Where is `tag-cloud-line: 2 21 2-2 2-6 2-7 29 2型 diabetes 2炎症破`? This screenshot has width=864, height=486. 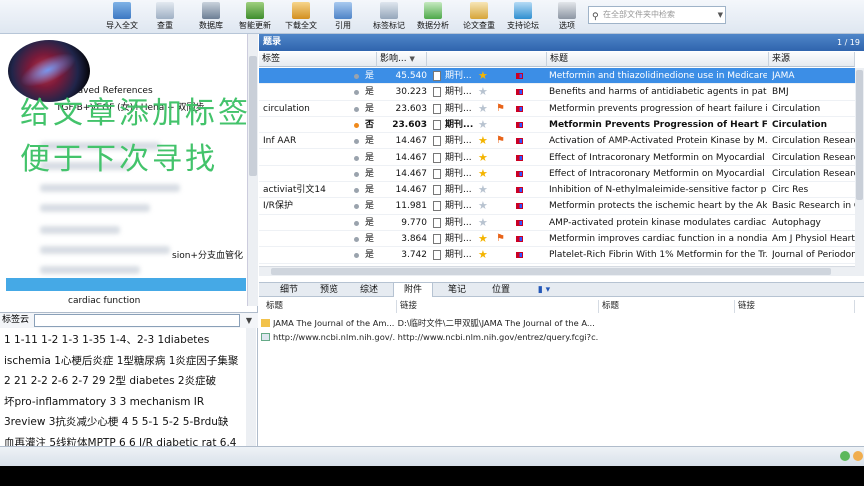 tag-cloud-line: 2 21 2-2 2-6 2-7 29 2型 diabetes 2炎症破 is located at coordinates (125, 381).